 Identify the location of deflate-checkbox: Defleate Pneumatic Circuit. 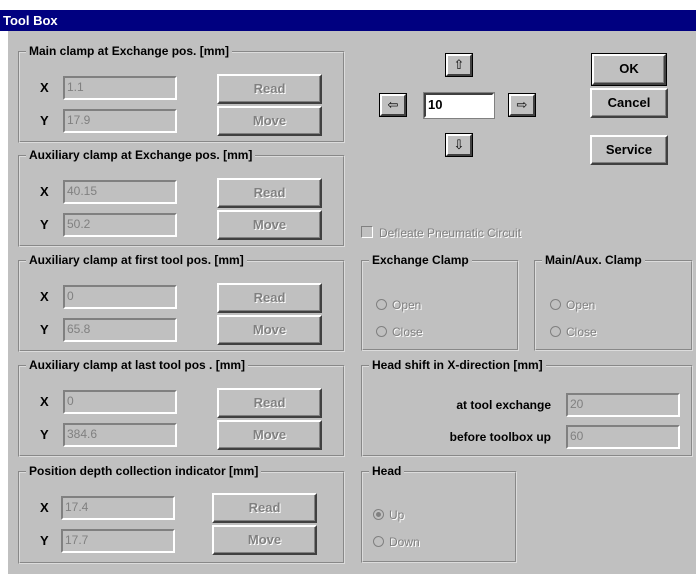
(441, 233).